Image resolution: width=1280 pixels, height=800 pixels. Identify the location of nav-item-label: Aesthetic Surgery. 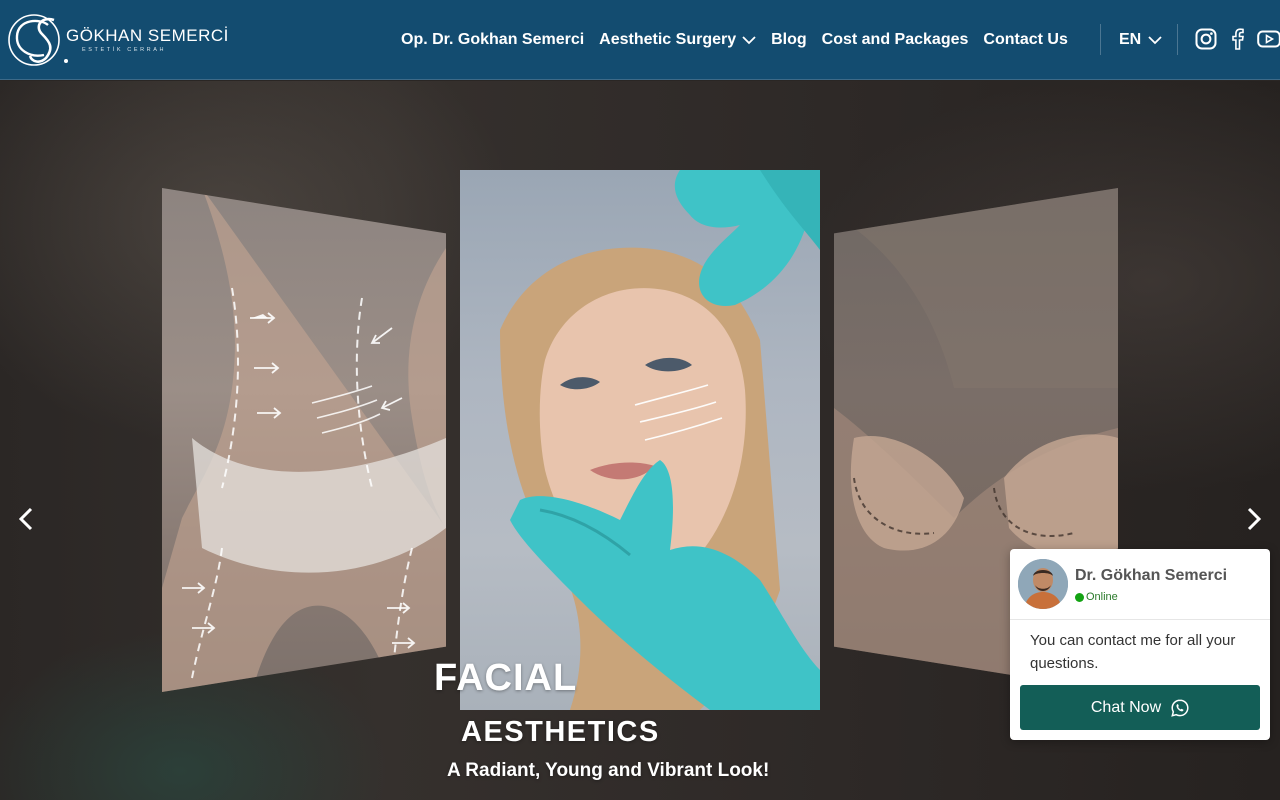
(668, 39).